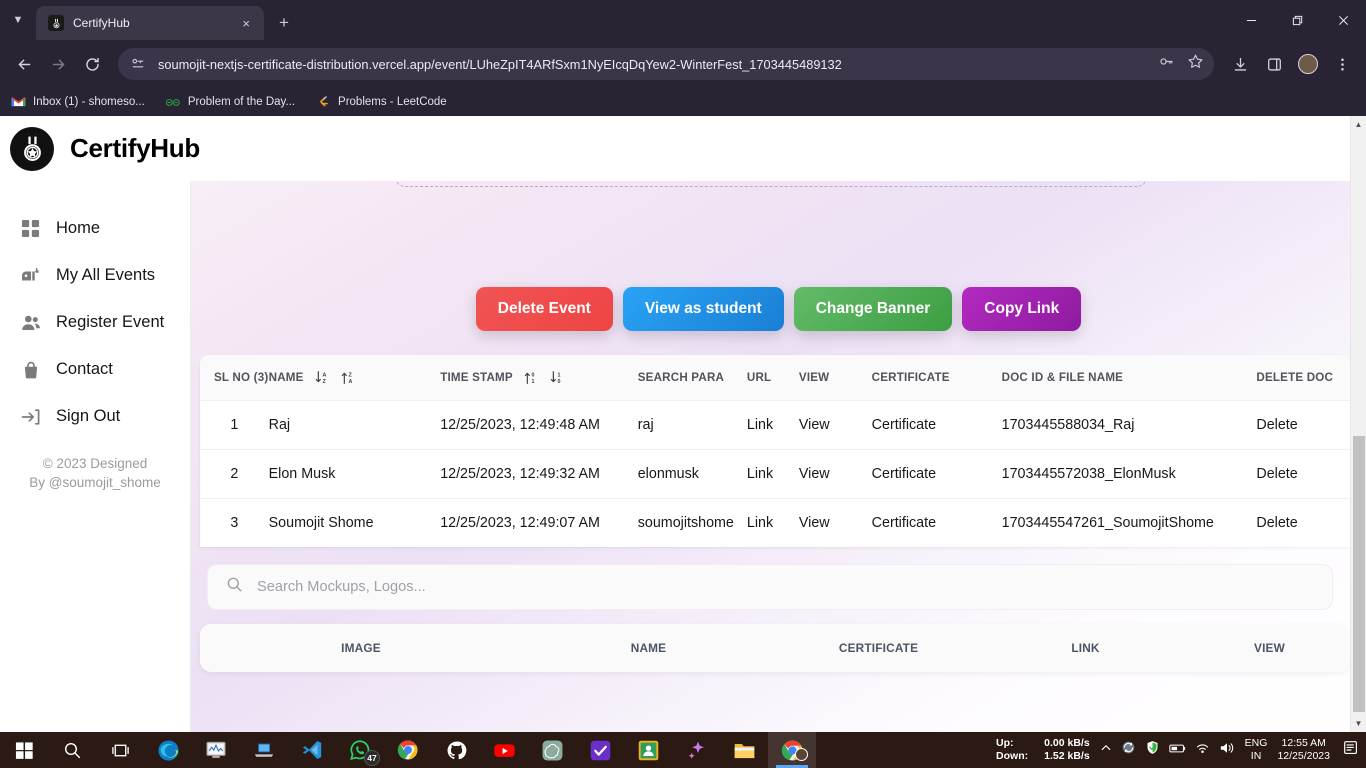  What do you see at coordinates (544, 309) in the screenshot?
I see `delete-event-button: Delete Event` at bounding box center [544, 309].